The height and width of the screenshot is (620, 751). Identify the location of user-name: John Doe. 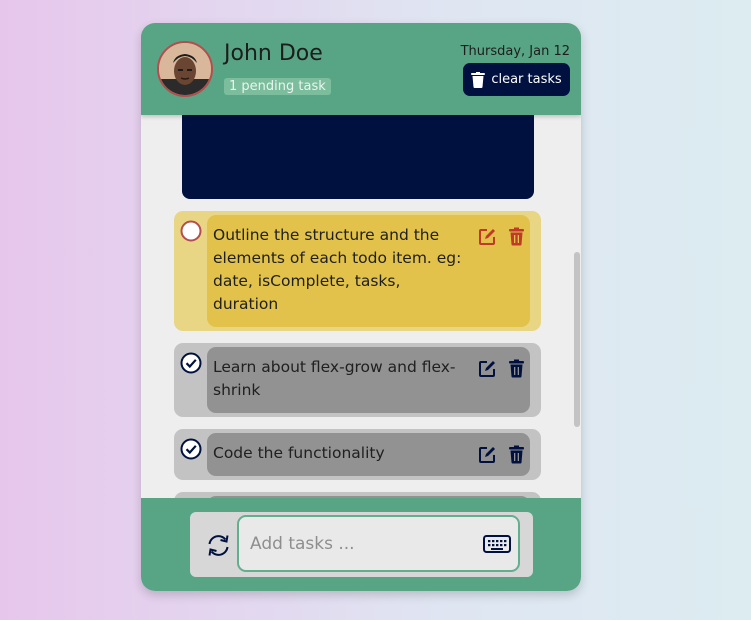
(273, 53).